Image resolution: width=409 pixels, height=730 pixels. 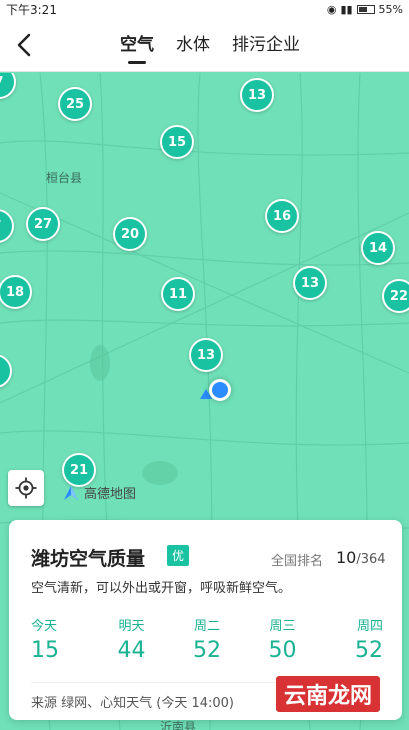 What do you see at coordinates (75, 104) in the screenshot?
I see `aqi-marker: 25` at bounding box center [75, 104].